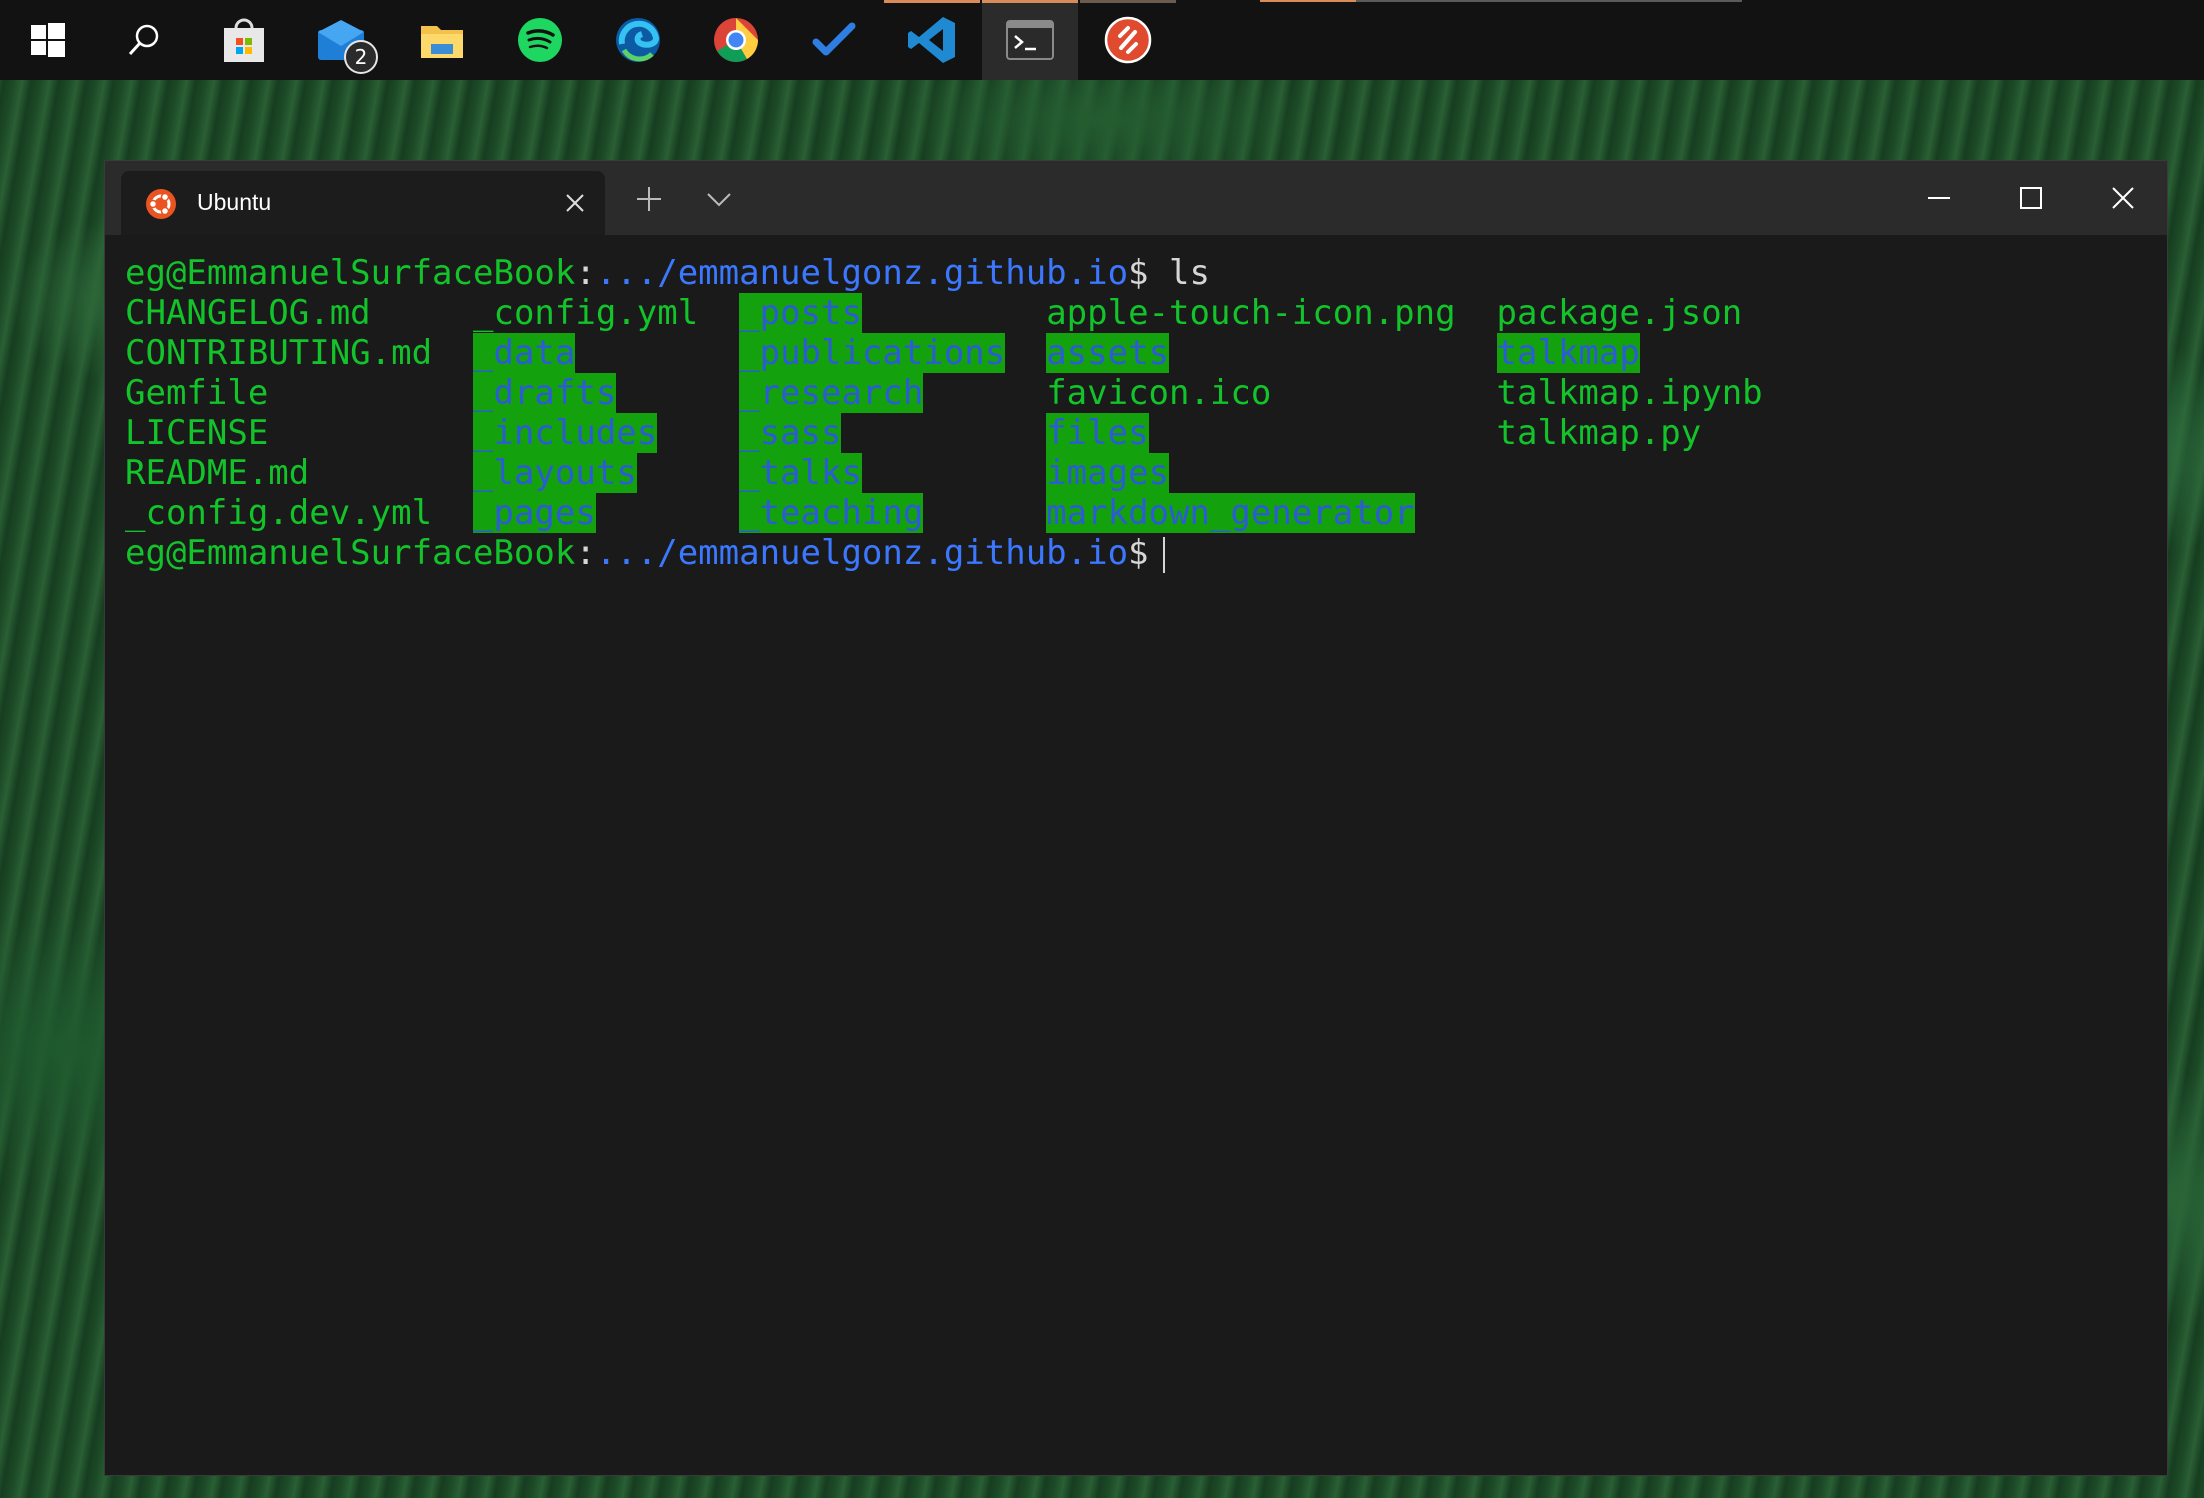  What do you see at coordinates (217, 473) in the screenshot?
I see `file-entry: README.md` at bounding box center [217, 473].